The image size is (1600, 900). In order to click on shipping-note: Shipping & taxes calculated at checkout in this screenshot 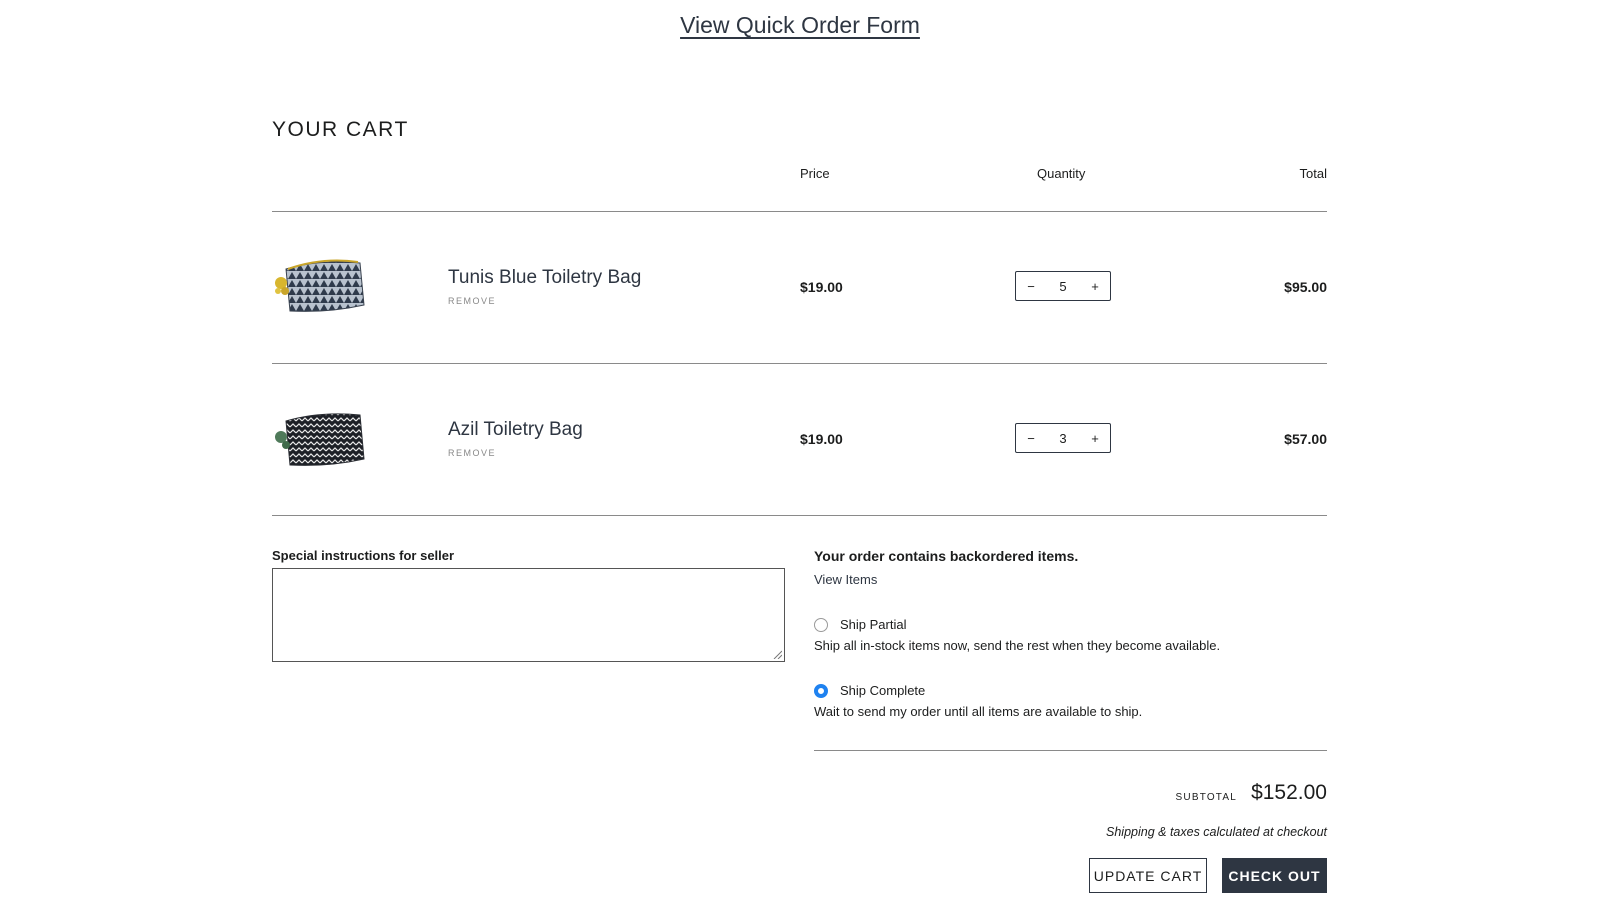, I will do `click(1216, 832)`.